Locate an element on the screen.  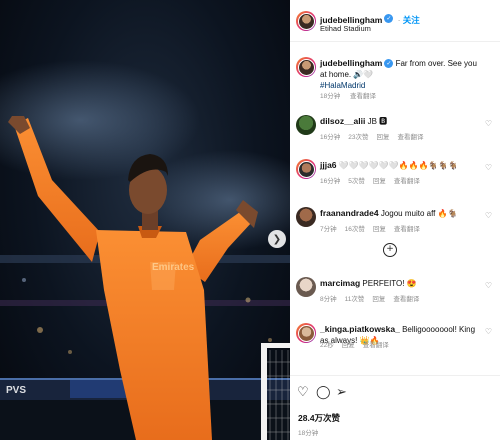
comment-like-count: 23次赞 is located at coordinates (358, 137).